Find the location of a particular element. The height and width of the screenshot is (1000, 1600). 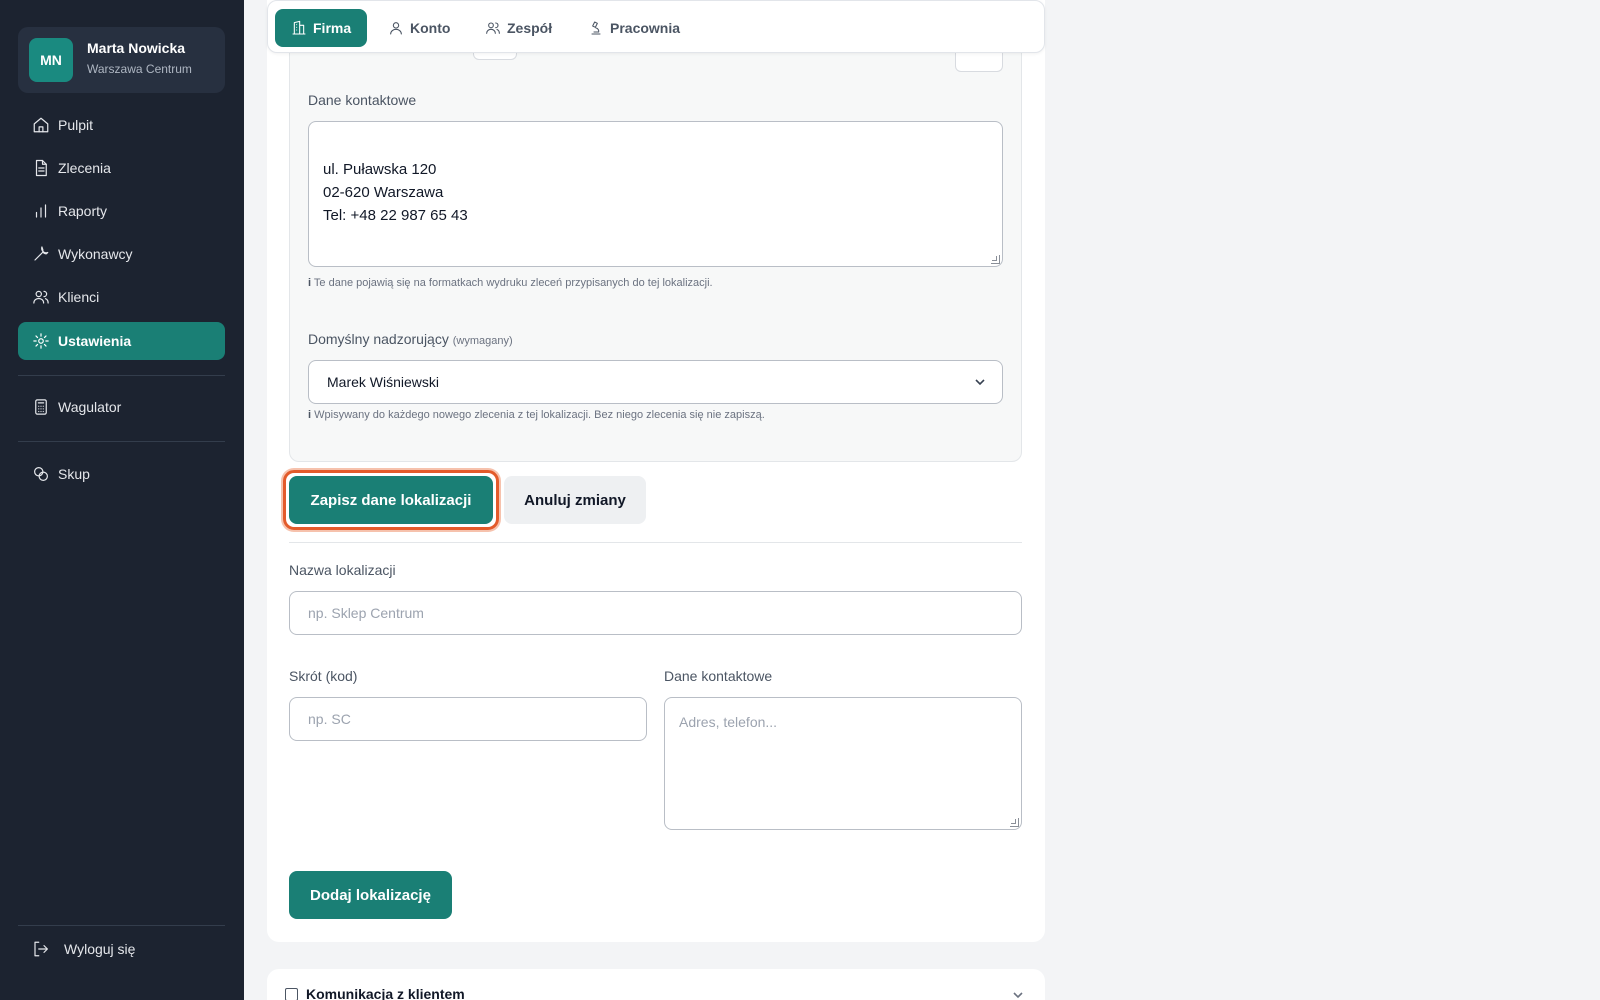

sidebar-item-label: Klienci is located at coordinates (79, 297).